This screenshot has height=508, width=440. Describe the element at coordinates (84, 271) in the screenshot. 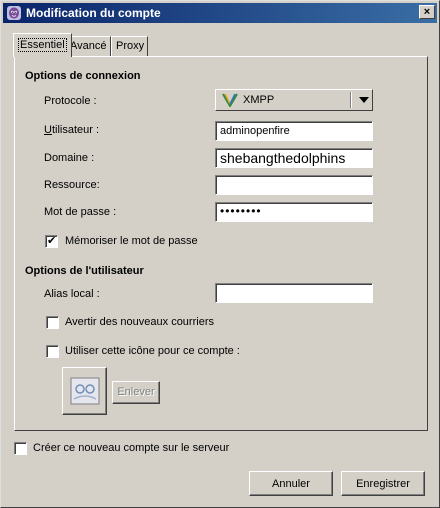

I see `user-options-section-title: Options de l'utilisateur` at that location.